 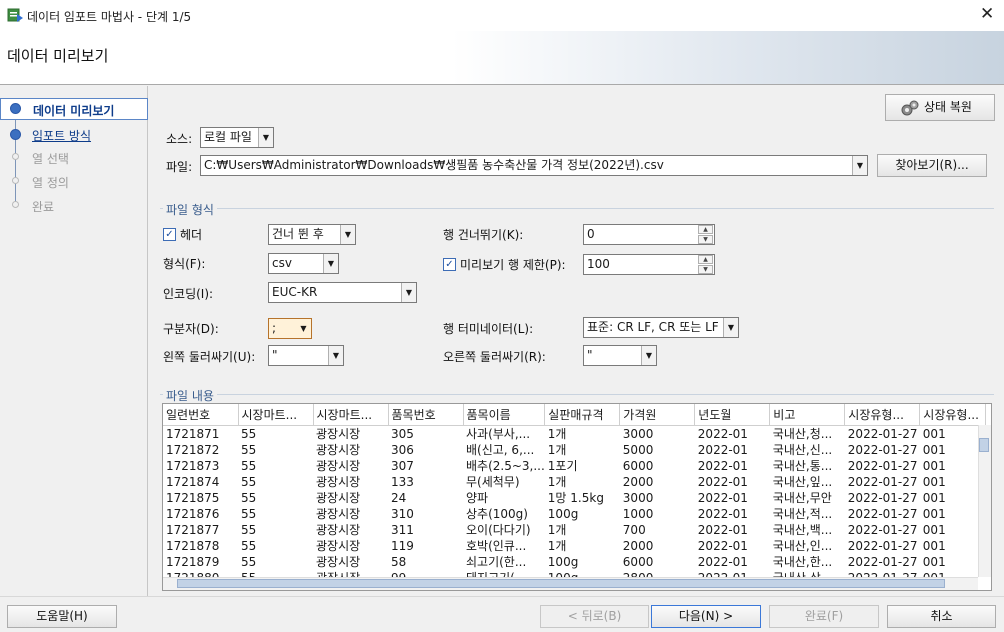 I want to click on skip-rows-spinner: 0 ▲ ▼, so click(x=649, y=234).